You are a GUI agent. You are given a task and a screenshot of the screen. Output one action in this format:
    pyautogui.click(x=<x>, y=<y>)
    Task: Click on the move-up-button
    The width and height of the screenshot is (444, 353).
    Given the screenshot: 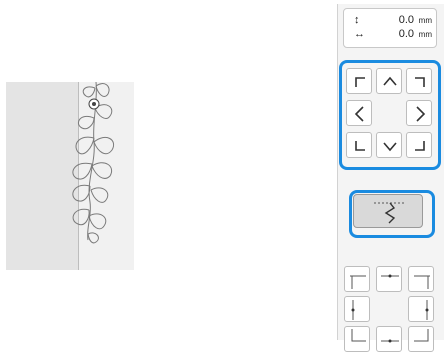 What is the action you would take?
    pyautogui.click(x=389, y=81)
    